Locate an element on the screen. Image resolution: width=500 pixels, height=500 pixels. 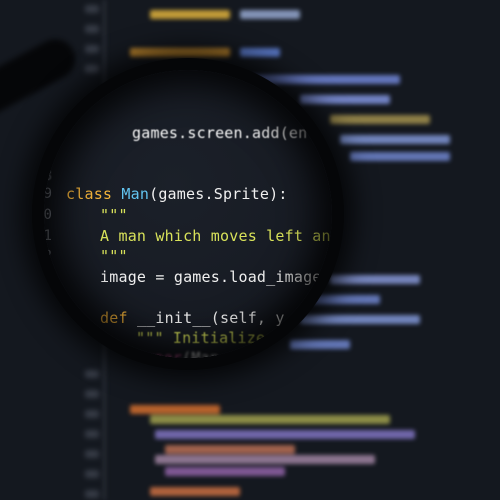
line-number: 120 is located at coordinates (48, 215).